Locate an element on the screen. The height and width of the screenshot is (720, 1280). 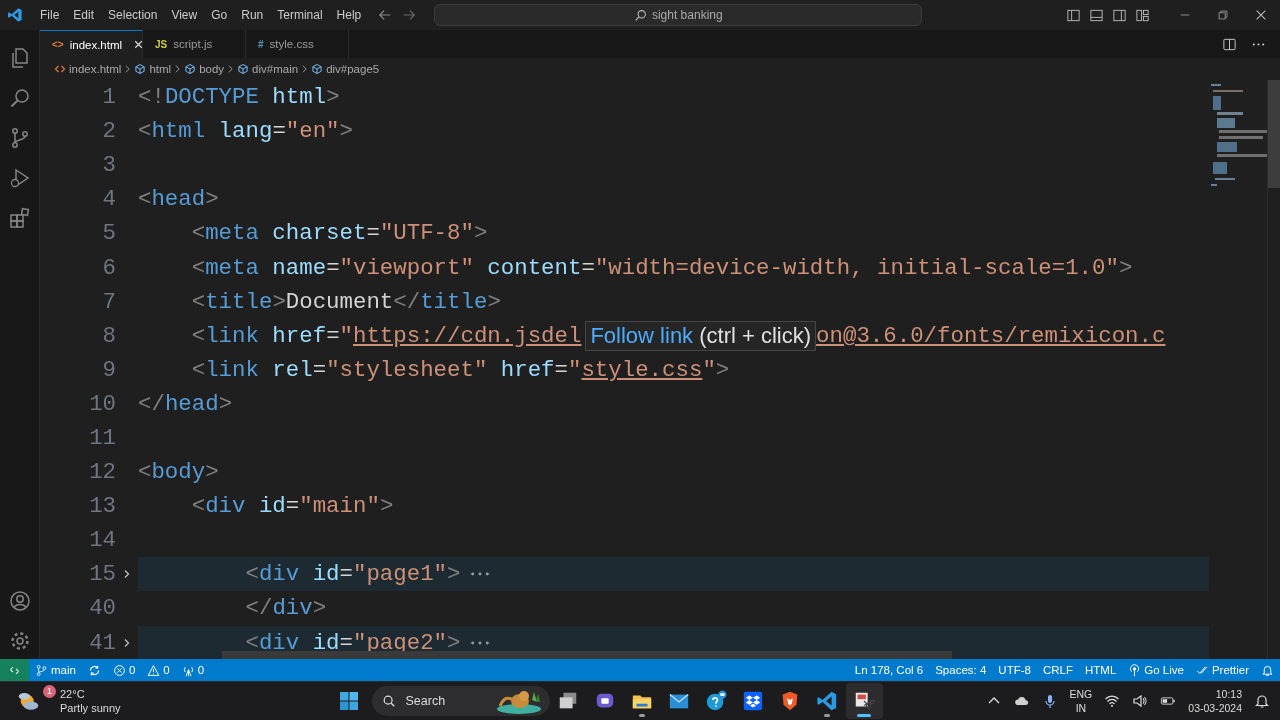
line-number: 2 is located at coordinates (108, 131).